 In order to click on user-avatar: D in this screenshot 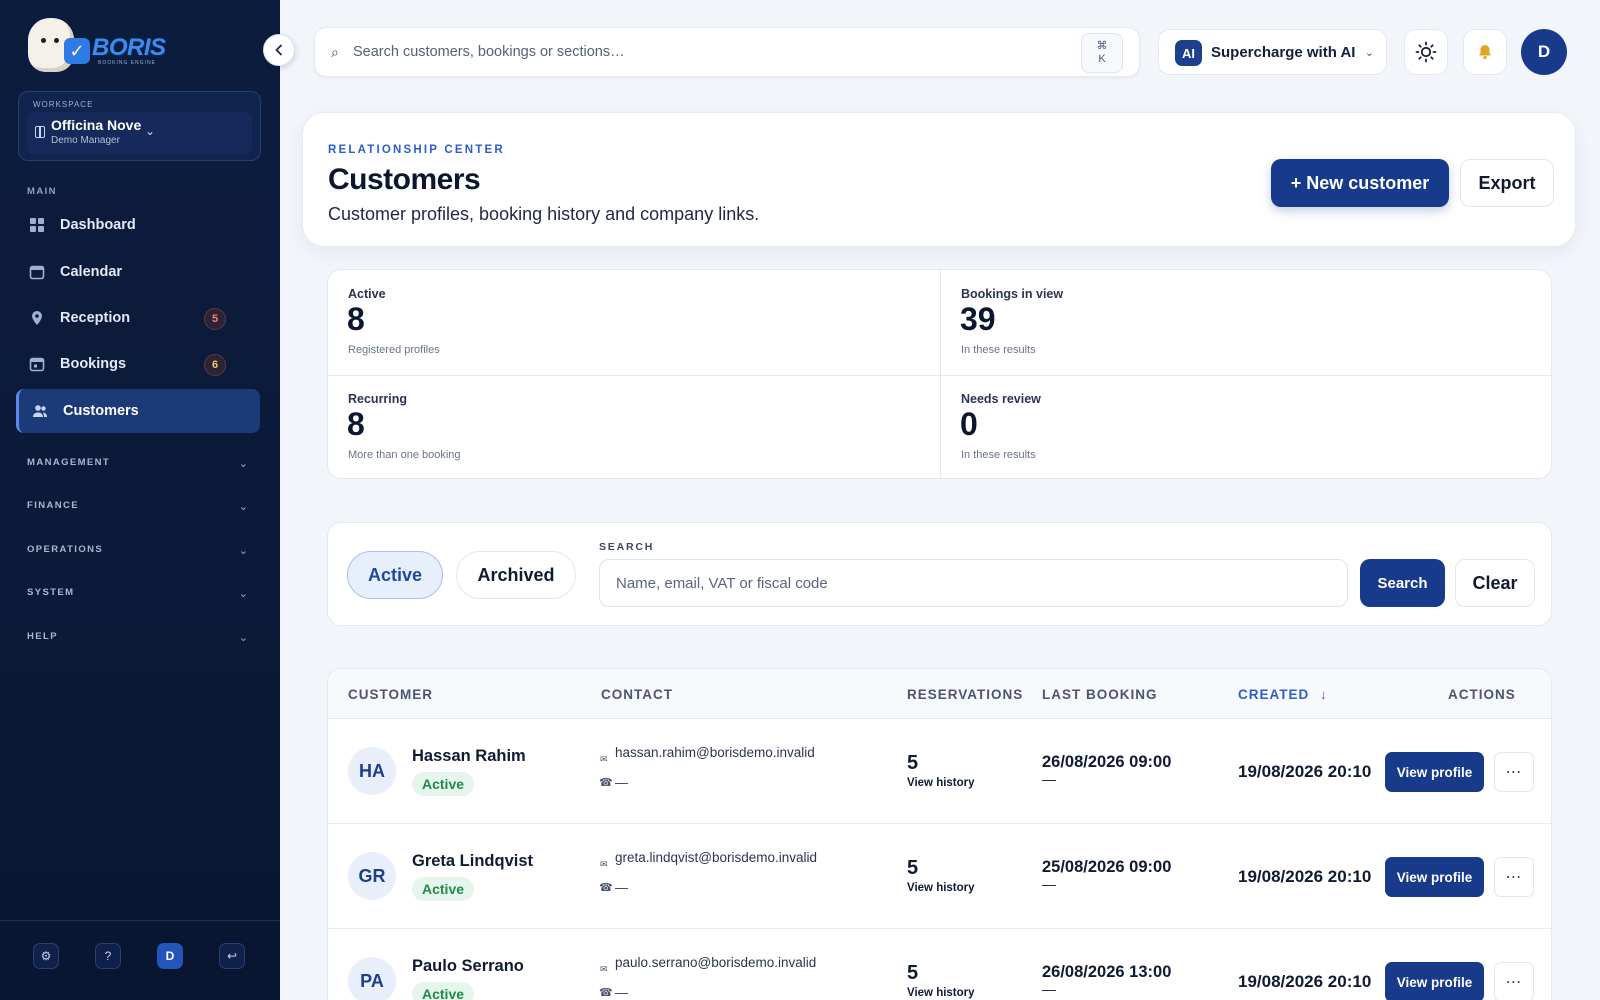, I will do `click(1544, 52)`.